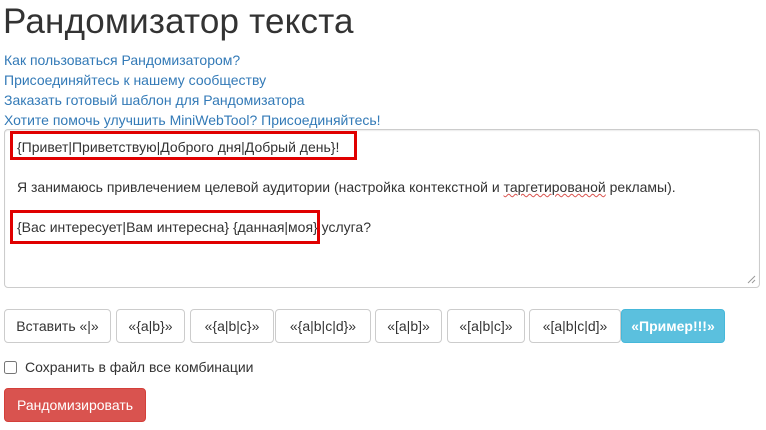 This screenshot has width=766, height=430. What do you see at coordinates (486, 326) in the screenshot?
I see `insert-abc-brackets-button: «[a|b|c]»` at bounding box center [486, 326].